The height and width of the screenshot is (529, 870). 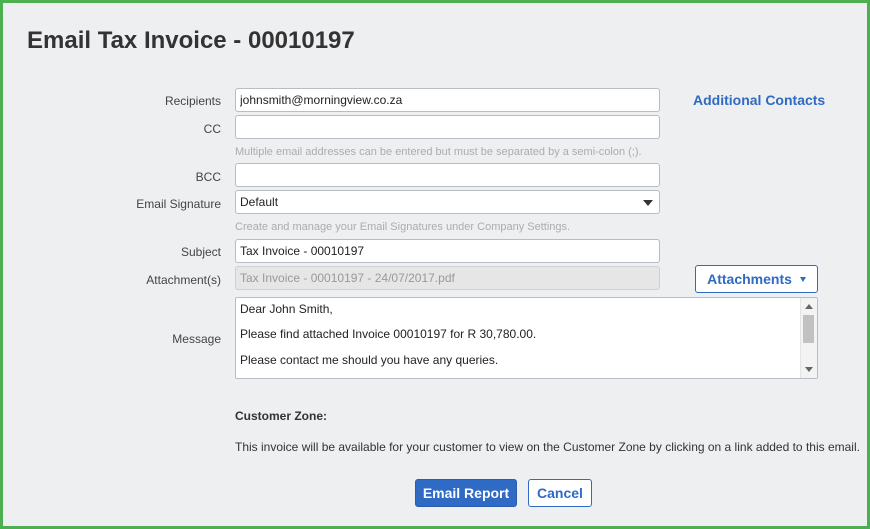 I want to click on bcc-input, so click(x=447, y=175).